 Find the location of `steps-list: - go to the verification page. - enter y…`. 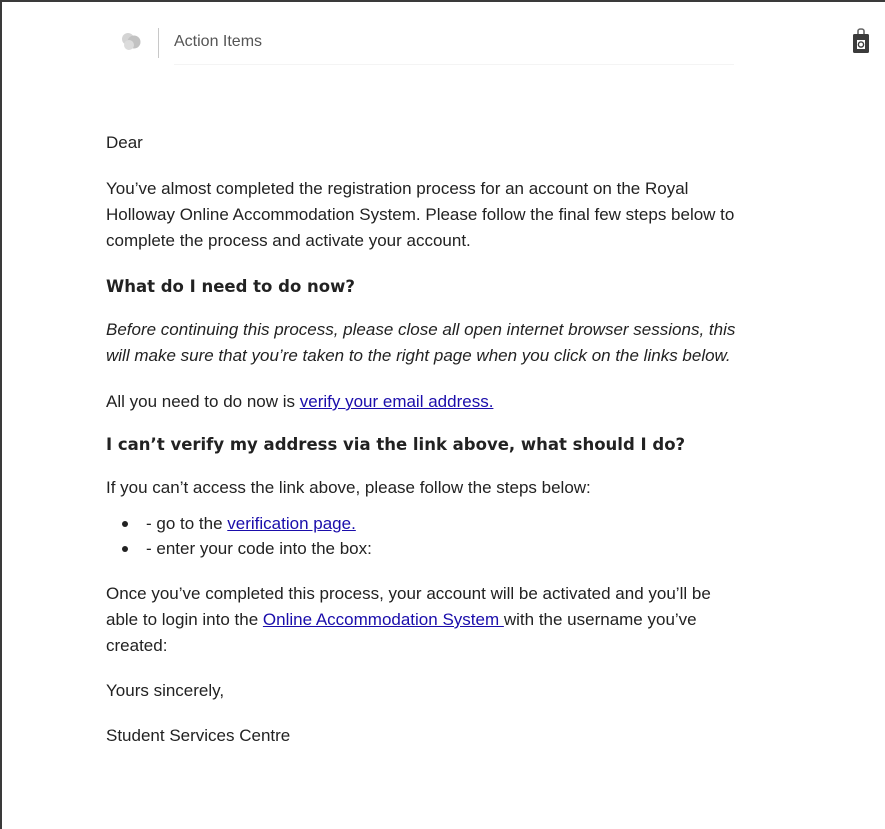

steps-list: - go to the verification page. - enter y… is located at coordinates (495, 536).